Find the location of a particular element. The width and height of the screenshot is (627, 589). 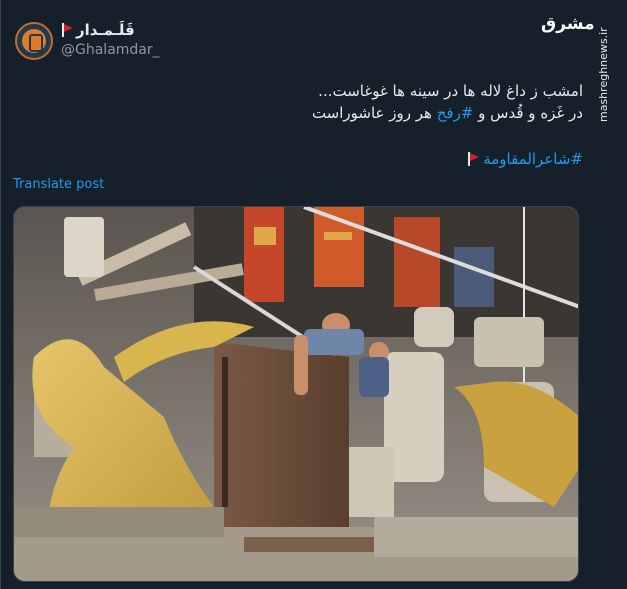

tweet-line-2-start: در غَزه و قُدس و is located at coordinates (528, 113).